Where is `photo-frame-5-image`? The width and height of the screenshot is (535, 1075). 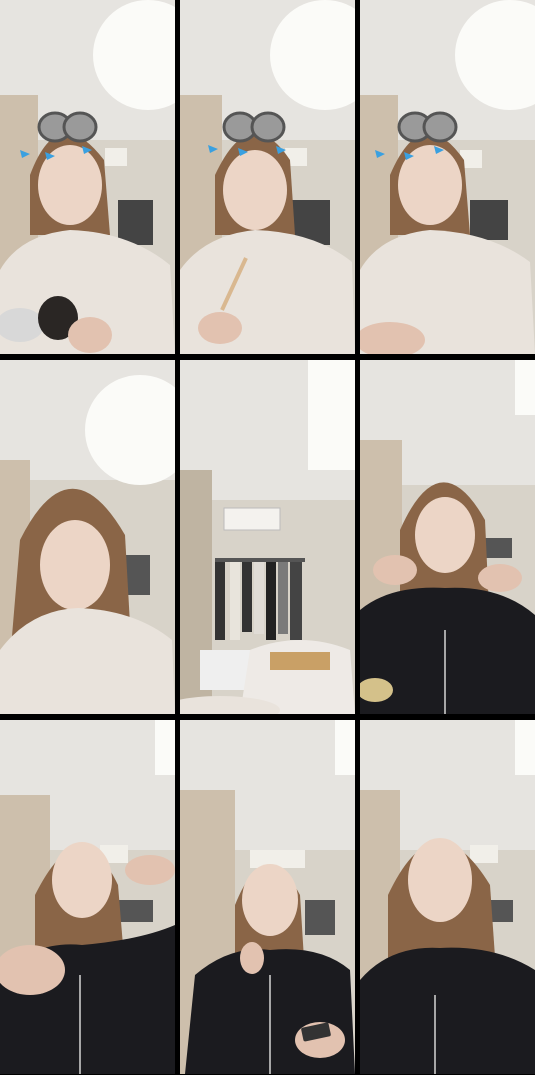
photo-frame-5-image is located at coordinates (267, 537).